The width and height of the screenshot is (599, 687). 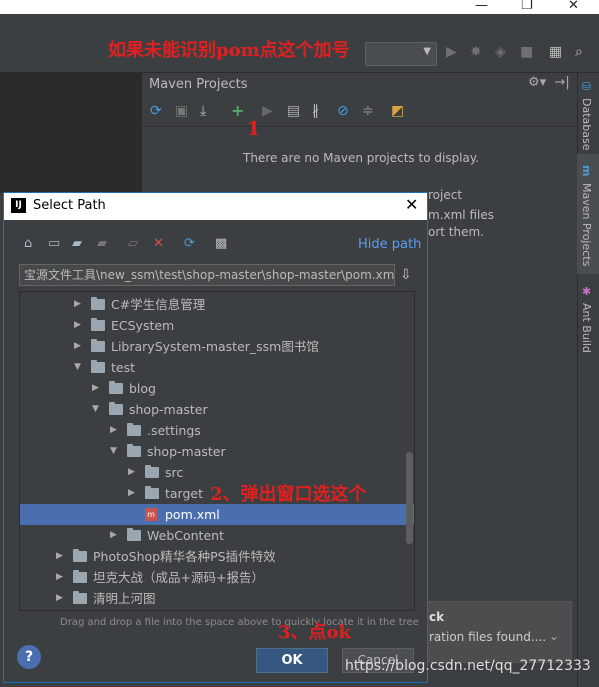 What do you see at coordinates (217, 556) in the screenshot?
I see `tree-folder-row: ▶ PhotoShop精华各种PS插件特效` at bounding box center [217, 556].